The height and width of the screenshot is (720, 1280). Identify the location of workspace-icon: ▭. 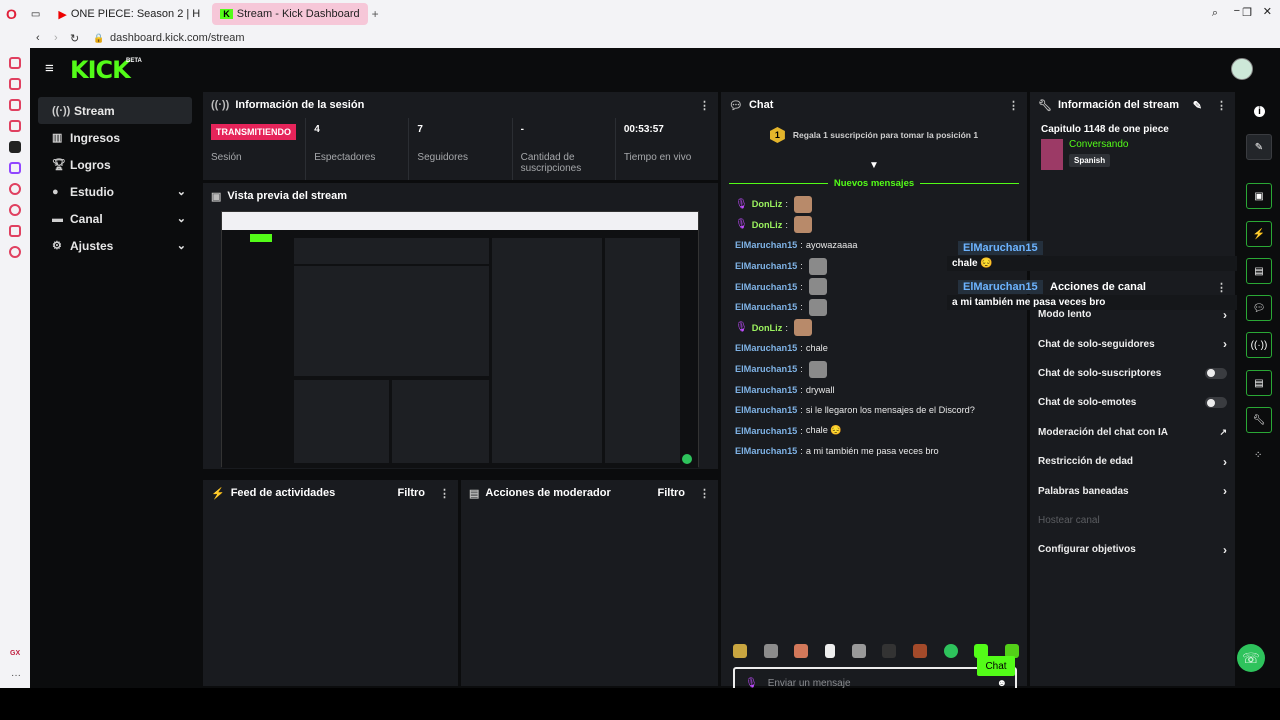
(35, 14).